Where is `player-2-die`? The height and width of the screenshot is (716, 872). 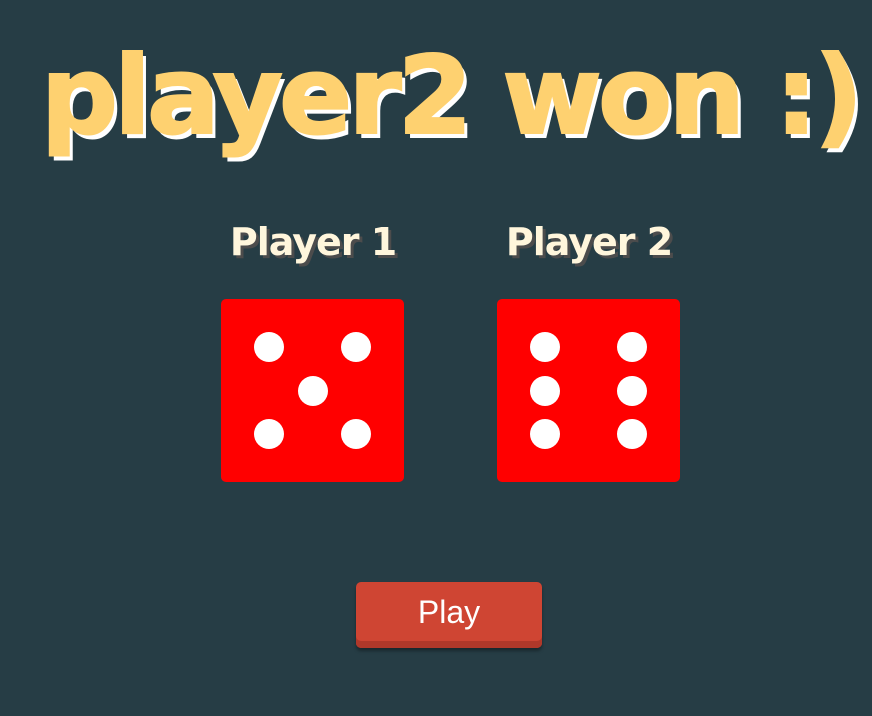 player-2-die is located at coordinates (588, 390).